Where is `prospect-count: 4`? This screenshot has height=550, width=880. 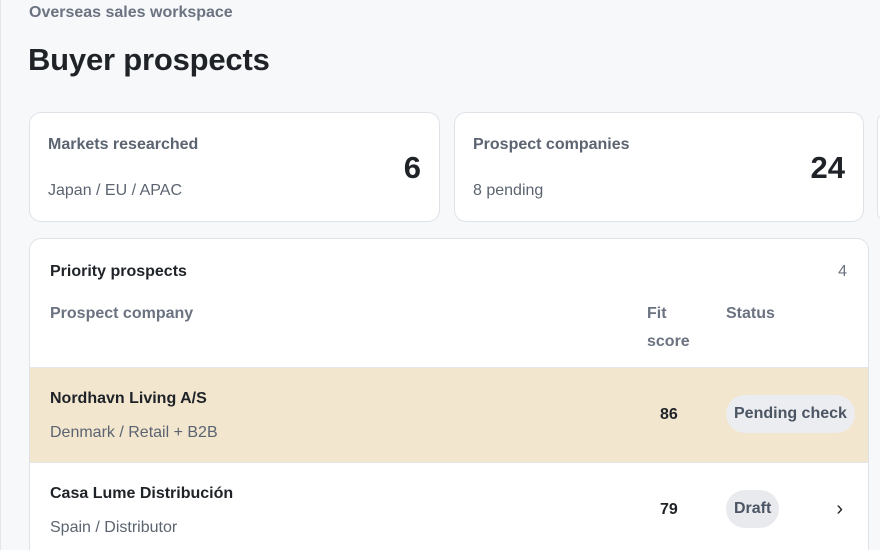 prospect-count: 4 is located at coordinates (842, 271).